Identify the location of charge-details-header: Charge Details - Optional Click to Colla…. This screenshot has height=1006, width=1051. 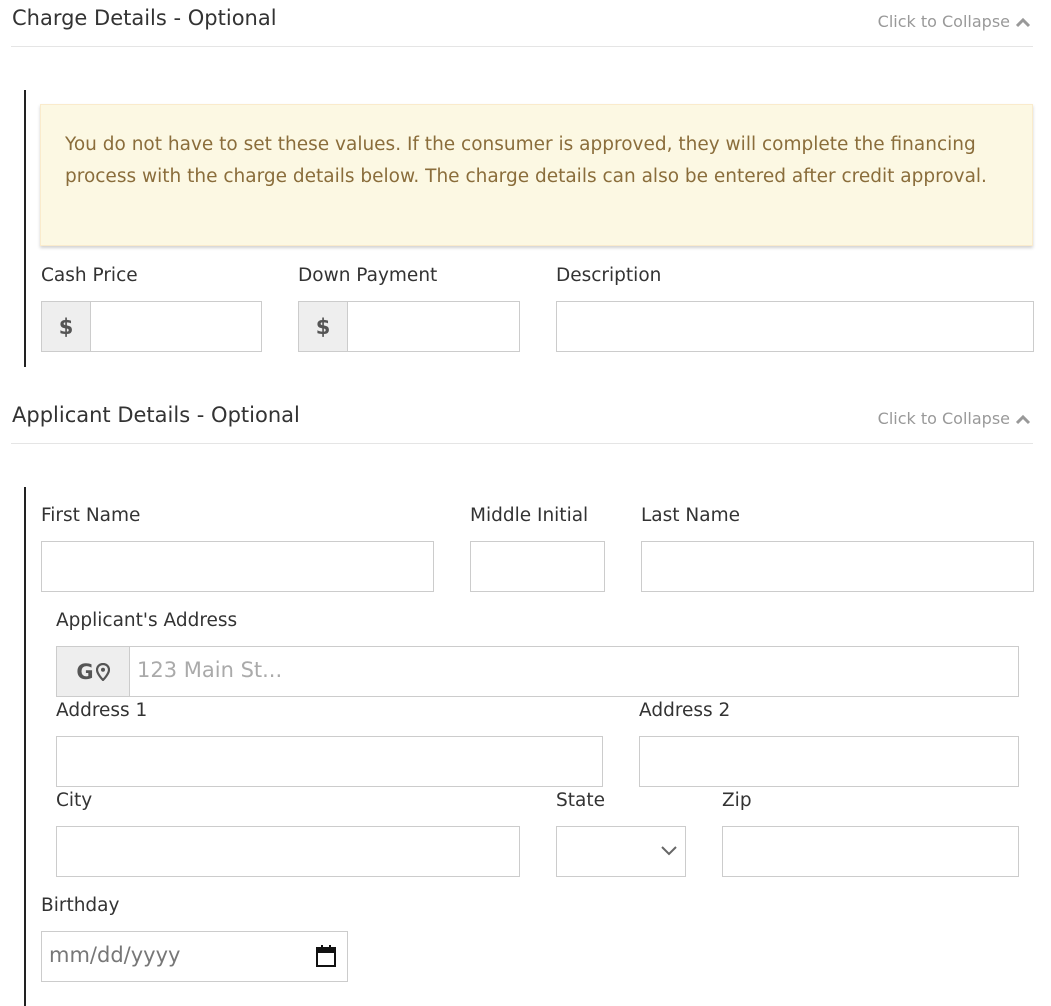
(522, 23).